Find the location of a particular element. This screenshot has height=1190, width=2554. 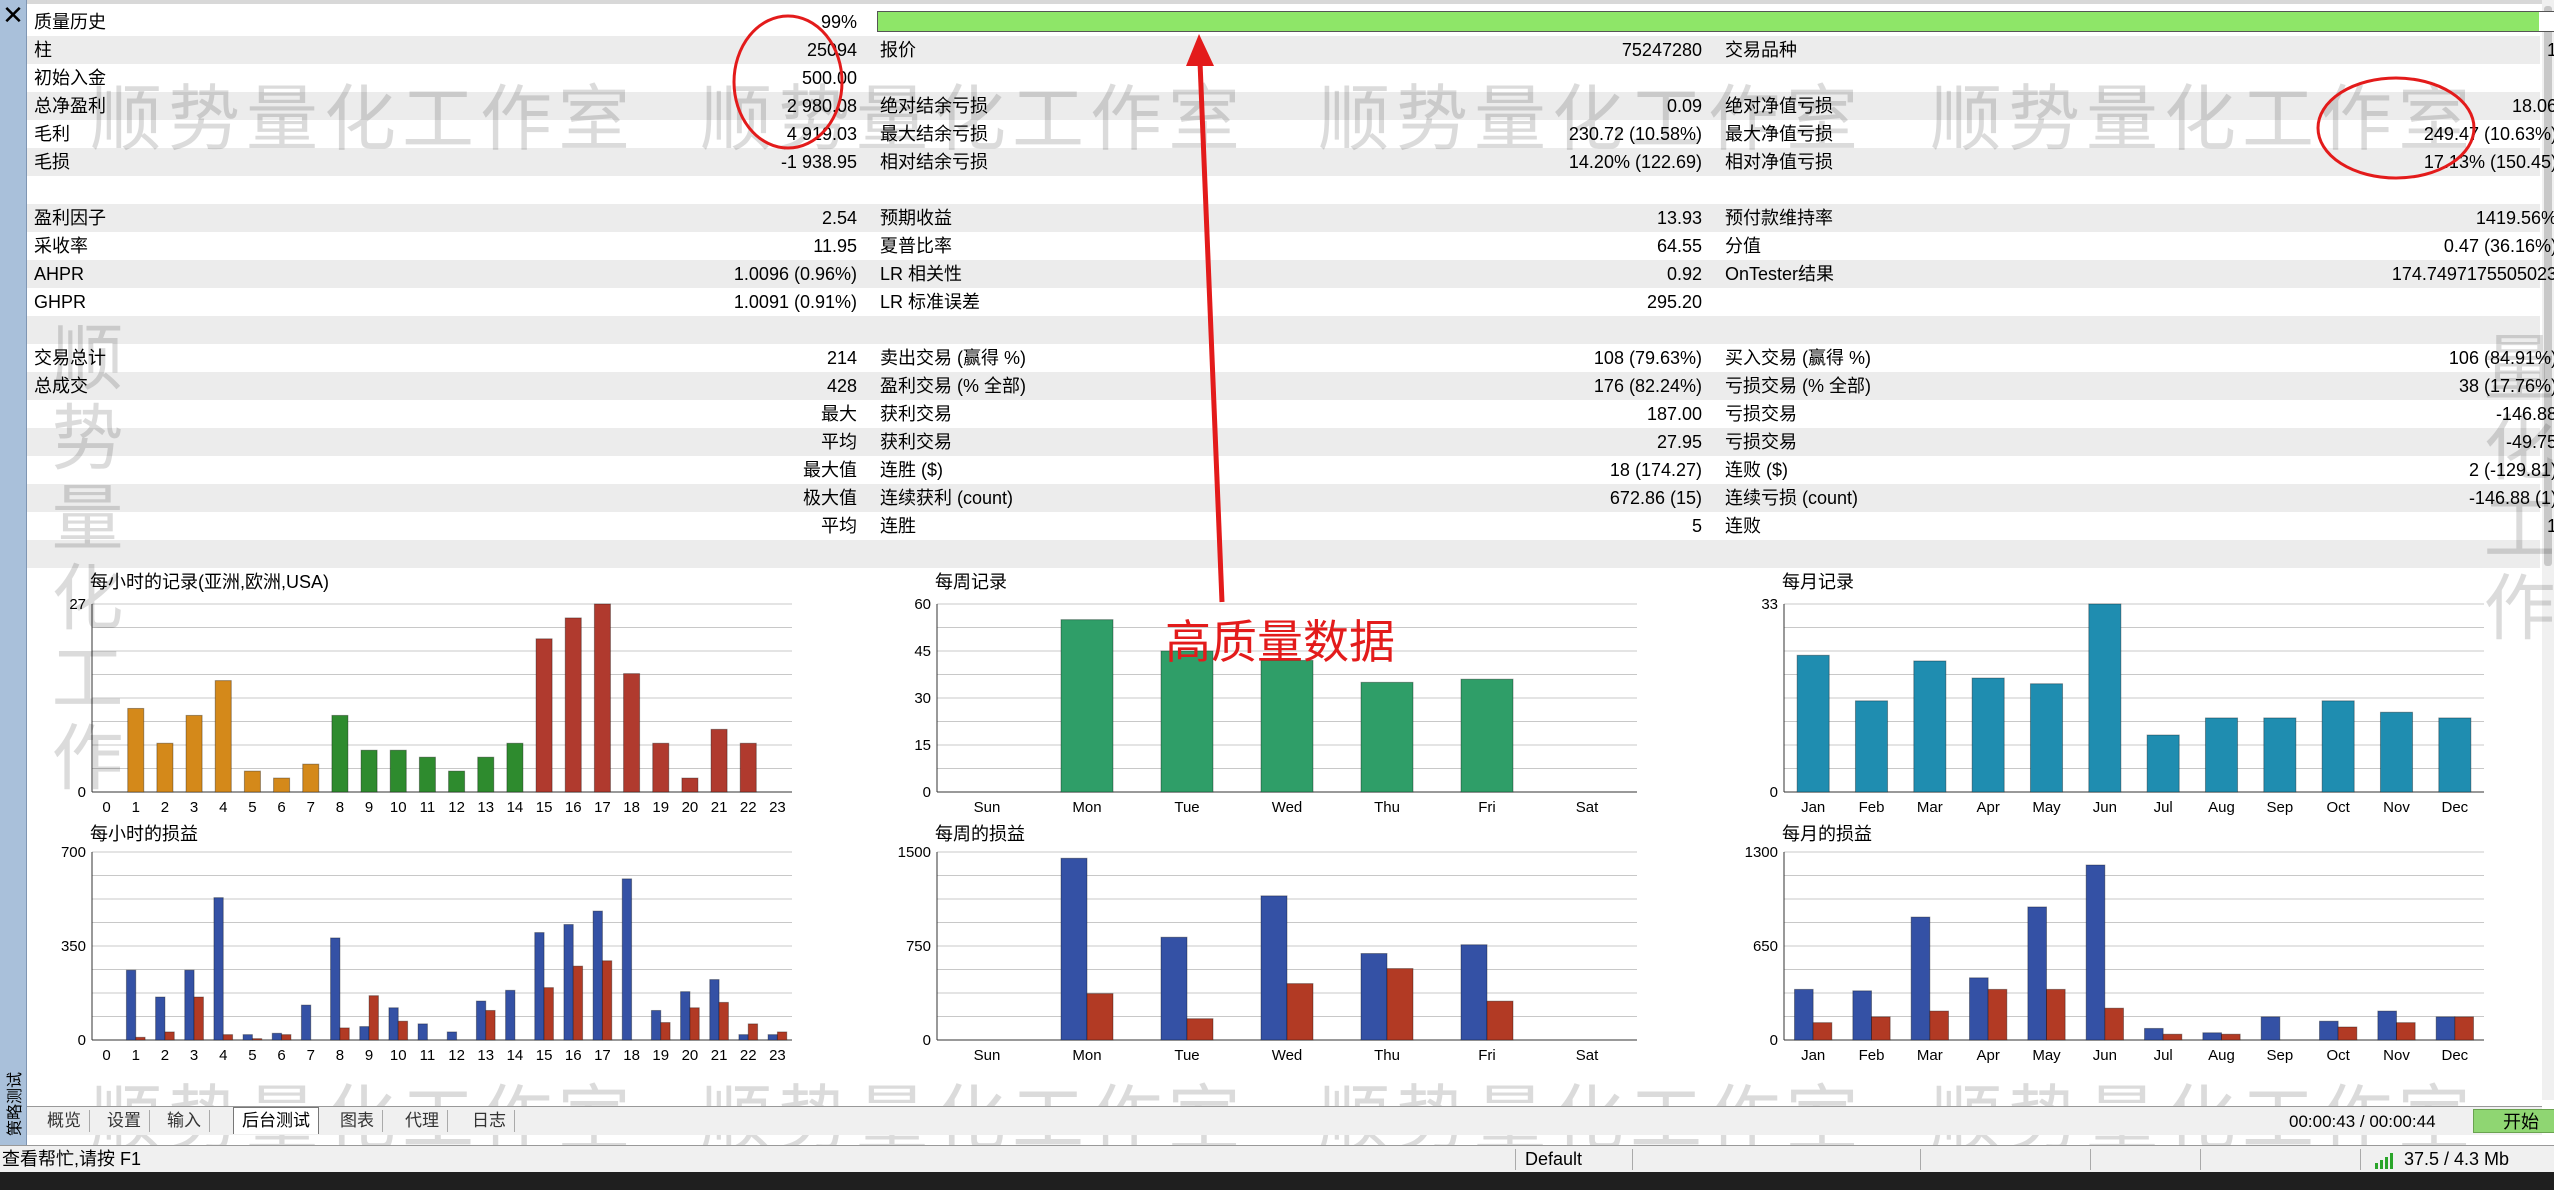

stat-label: 卖出交易 (赢得 %) is located at coordinates (953, 358).